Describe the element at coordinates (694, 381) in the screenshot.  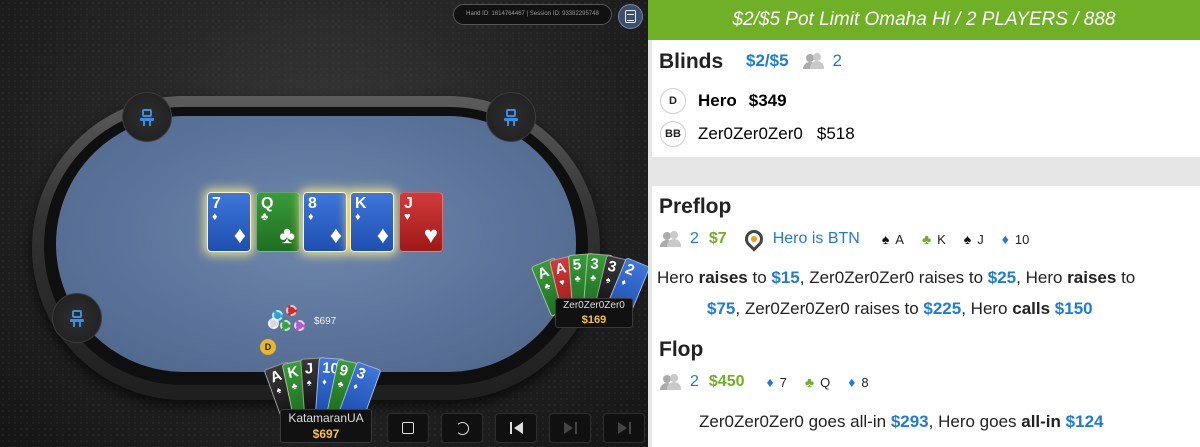
I see `flop-player-count: 2` at that location.